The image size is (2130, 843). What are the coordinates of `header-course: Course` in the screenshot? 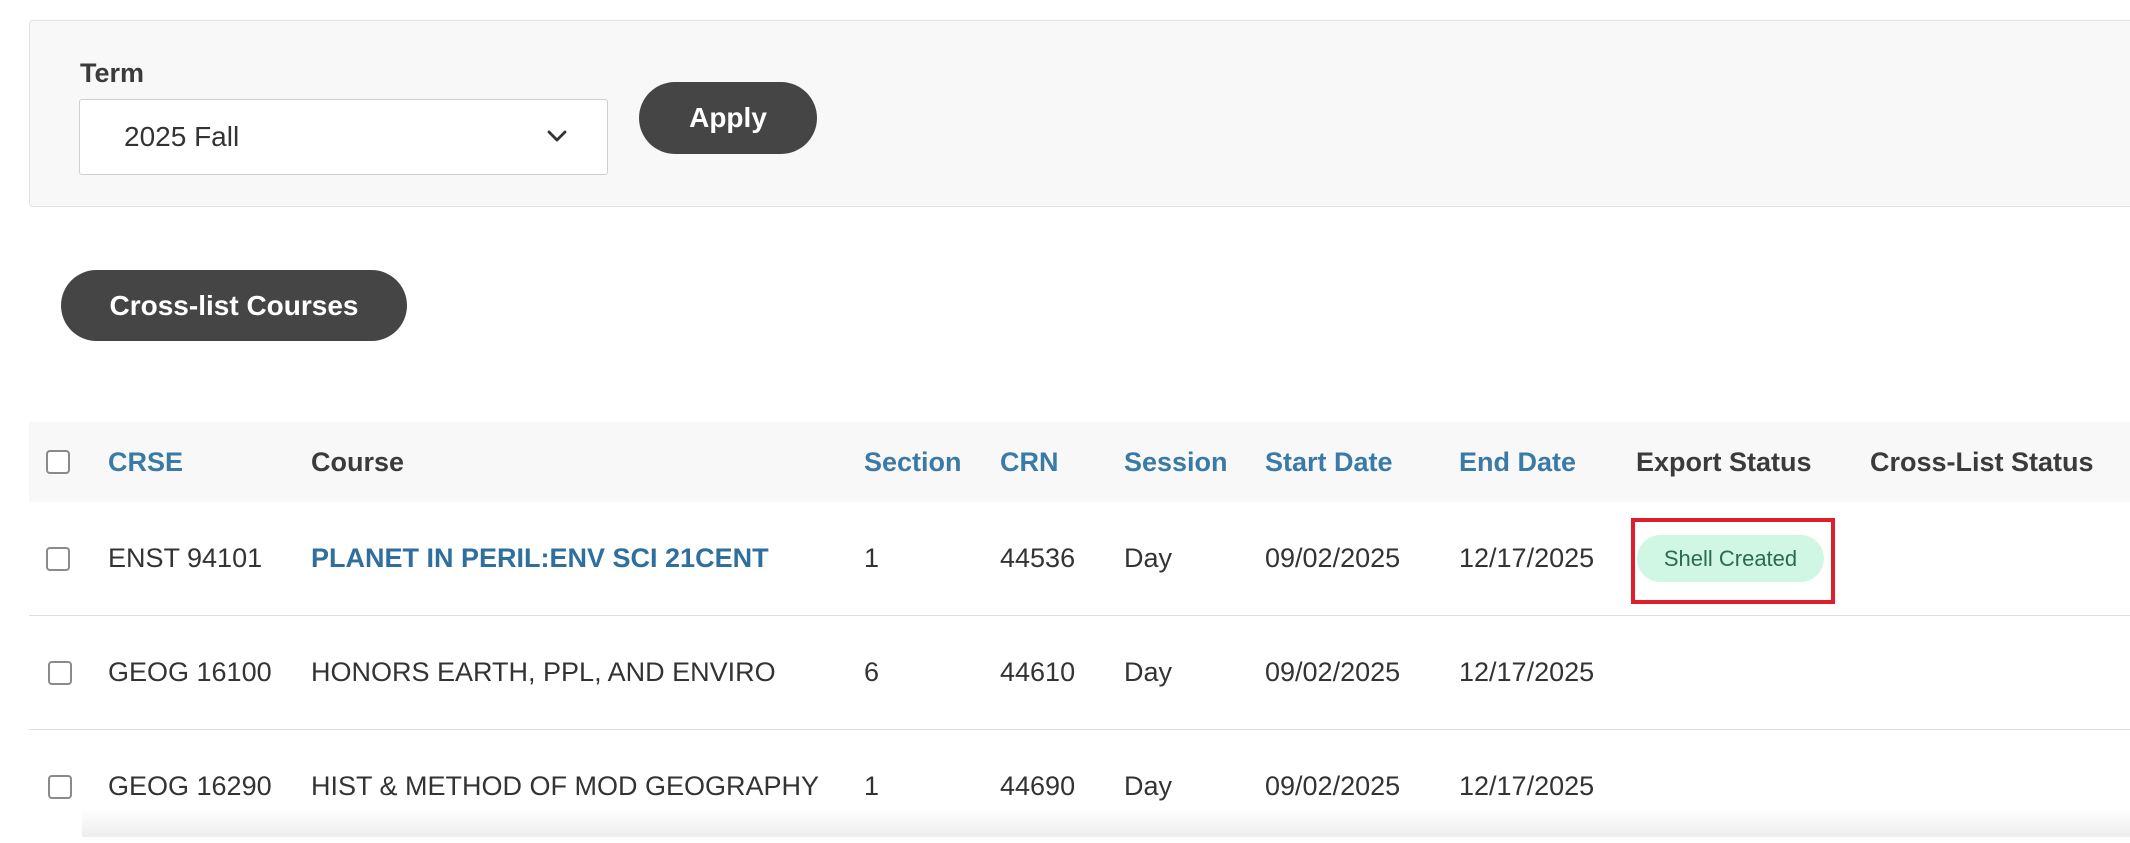 It's located at (358, 461).